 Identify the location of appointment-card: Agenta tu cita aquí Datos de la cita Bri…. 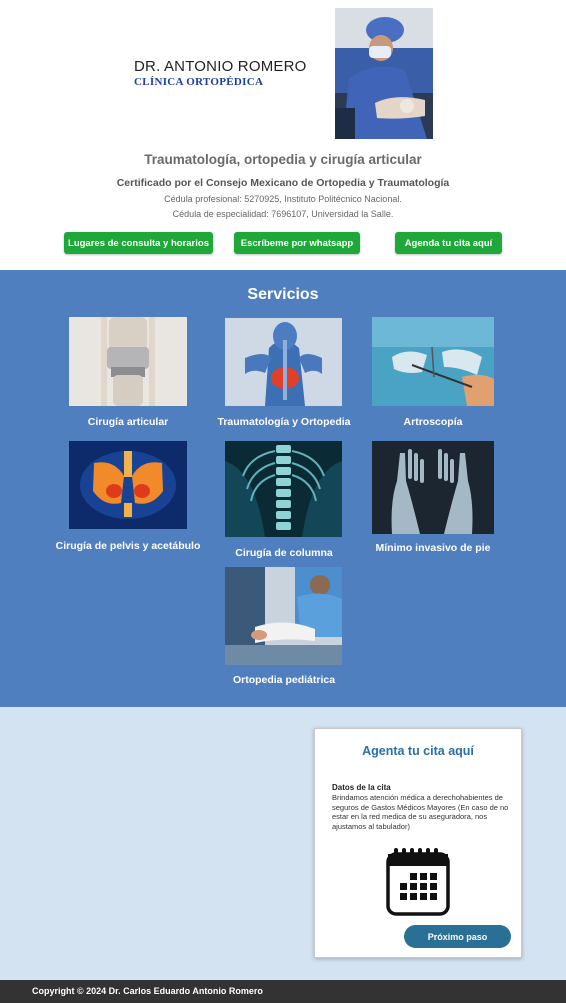
(418, 843).